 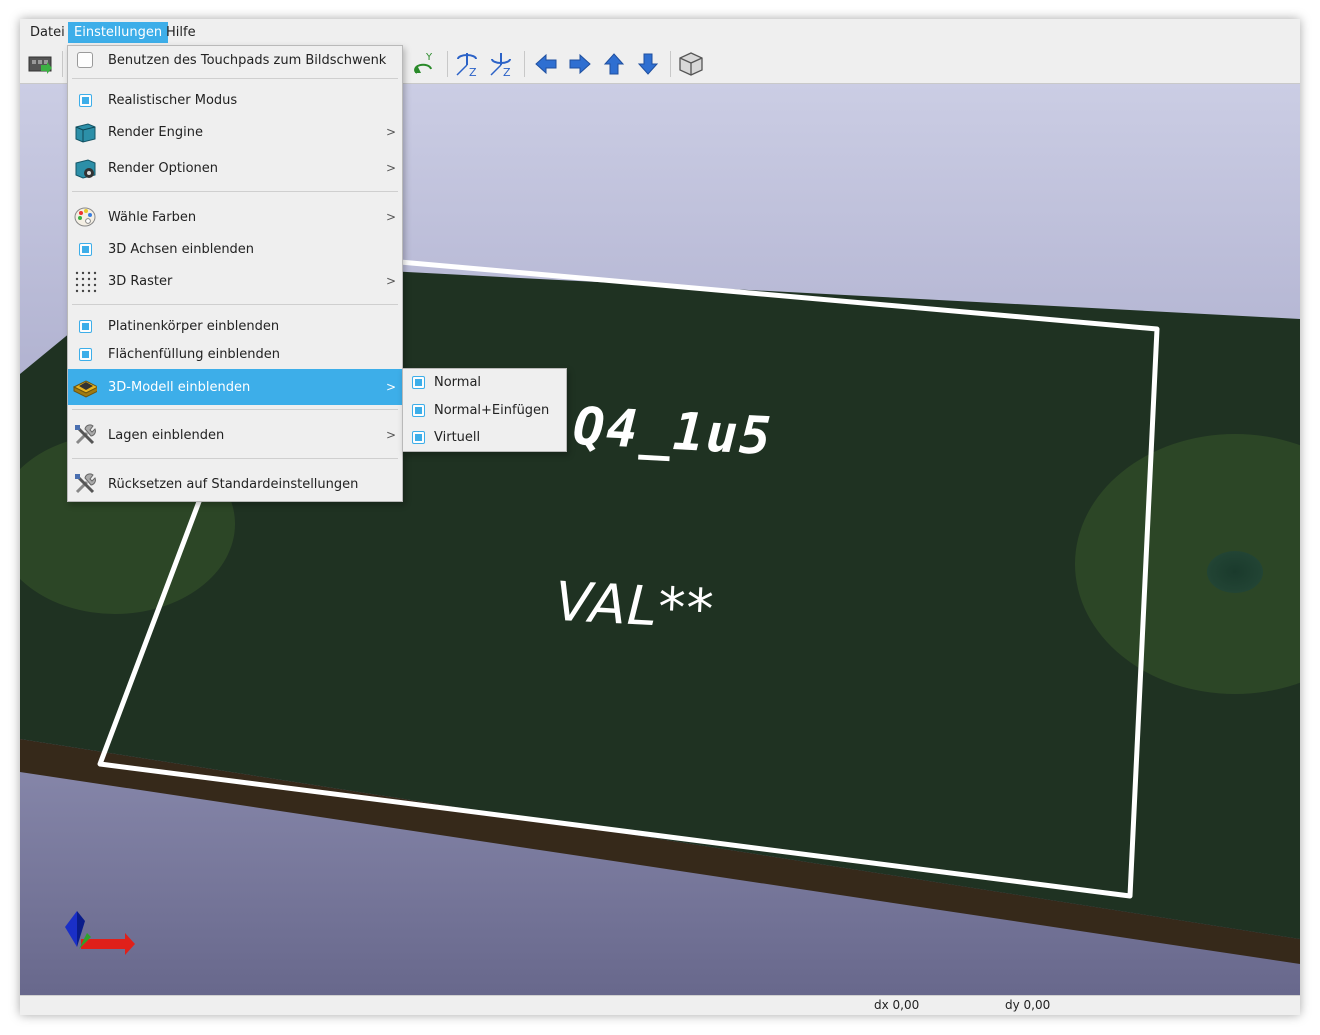 I want to click on move-left-button, so click(x=546, y=64).